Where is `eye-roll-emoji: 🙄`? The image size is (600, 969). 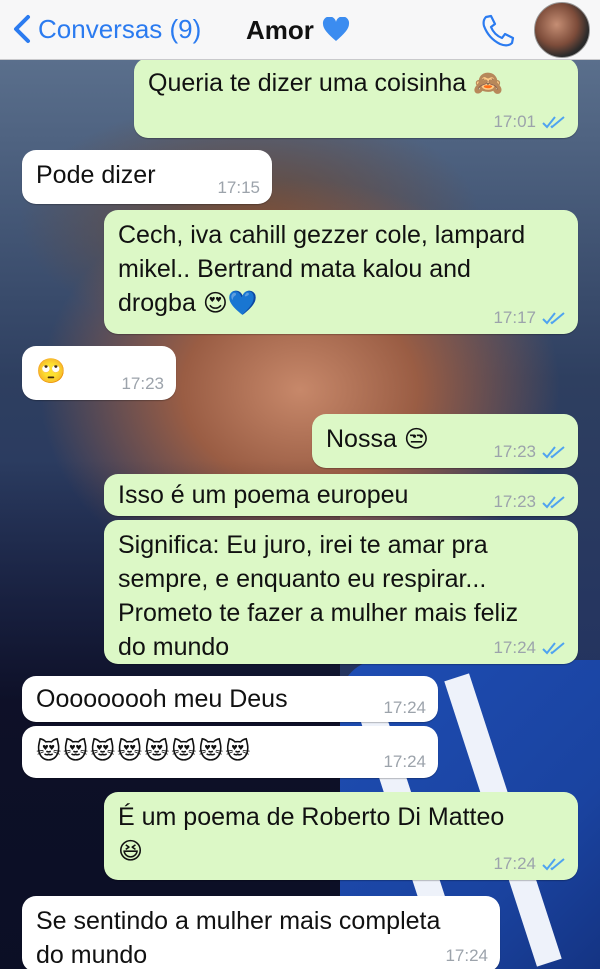
eye-roll-emoji: 🙄 is located at coordinates (51, 371).